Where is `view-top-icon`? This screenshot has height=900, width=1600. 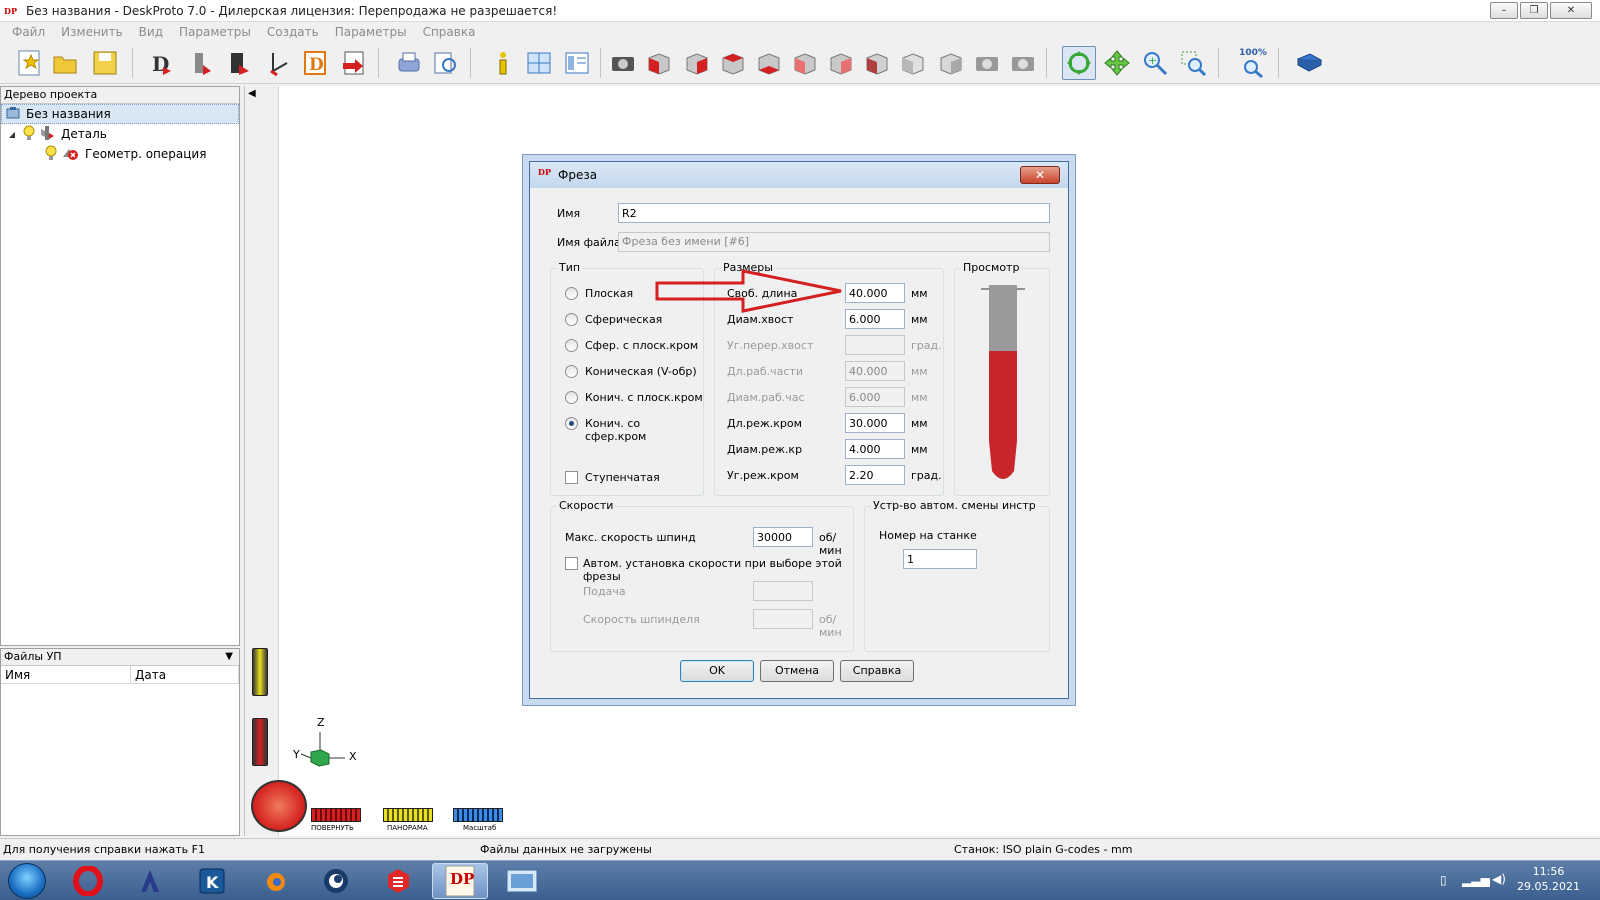
view-top-icon is located at coordinates (805, 63).